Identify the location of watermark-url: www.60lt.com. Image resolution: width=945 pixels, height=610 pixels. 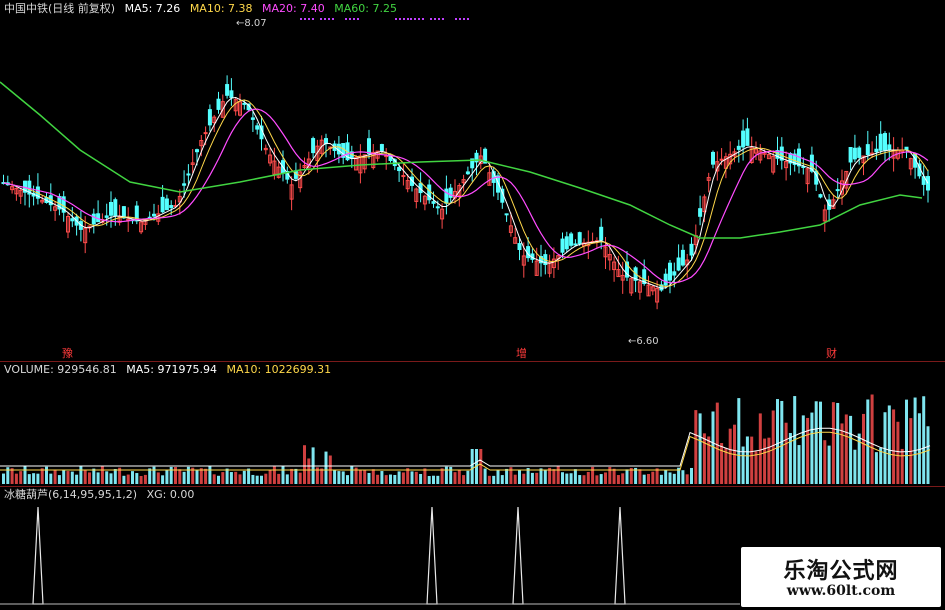
(841, 591).